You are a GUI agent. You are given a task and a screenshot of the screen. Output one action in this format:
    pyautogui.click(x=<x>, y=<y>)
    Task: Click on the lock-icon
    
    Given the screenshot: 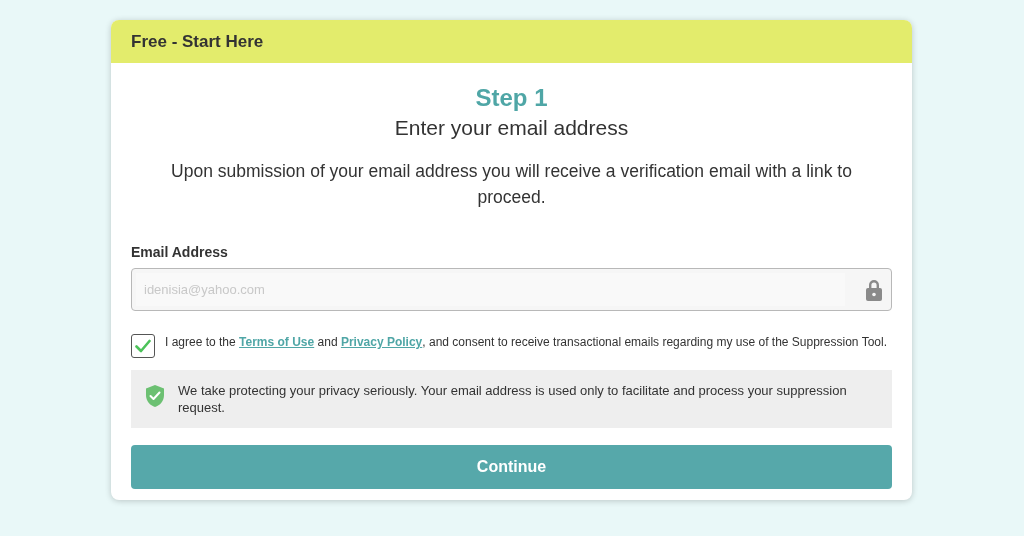 What is the action you would take?
    pyautogui.click(x=874, y=289)
    